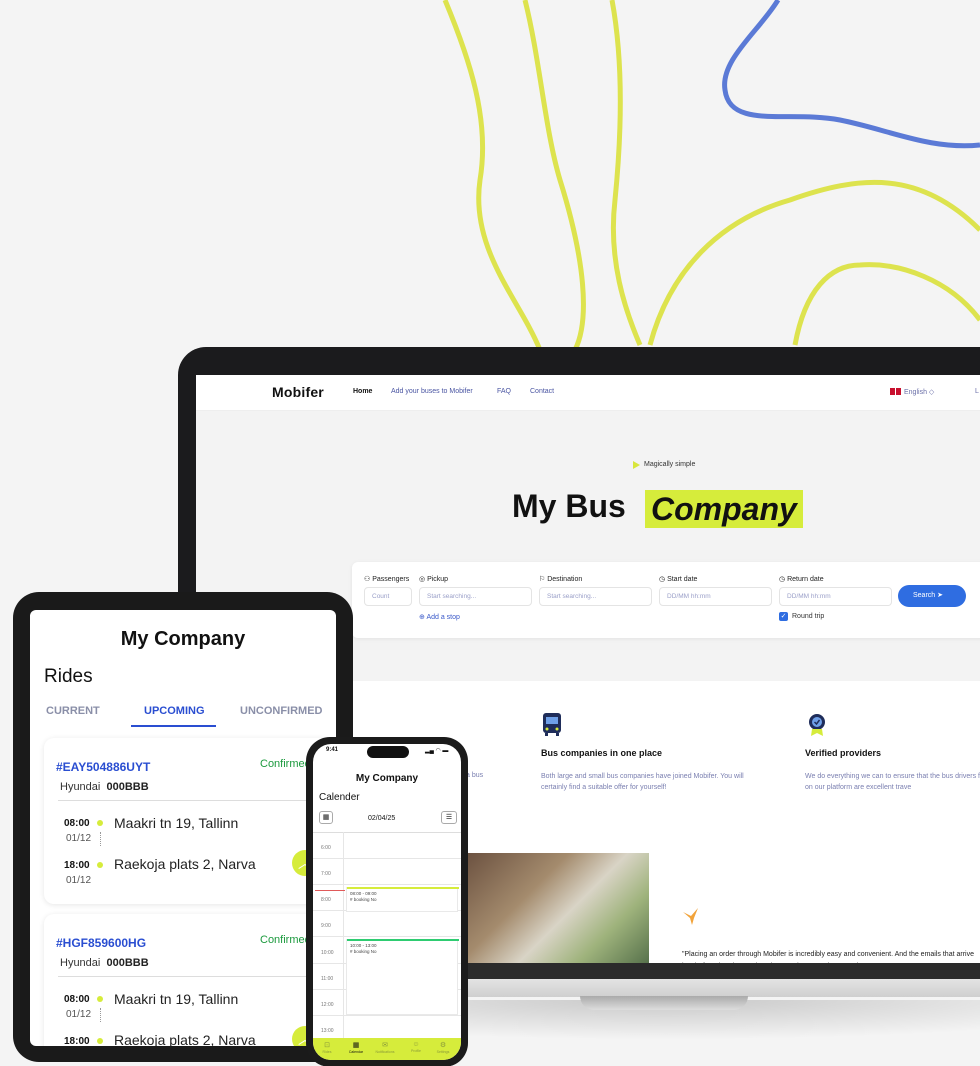  Describe the element at coordinates (682, 579) in the screenshot. I see `start-date-label-text: Start date` at that location.